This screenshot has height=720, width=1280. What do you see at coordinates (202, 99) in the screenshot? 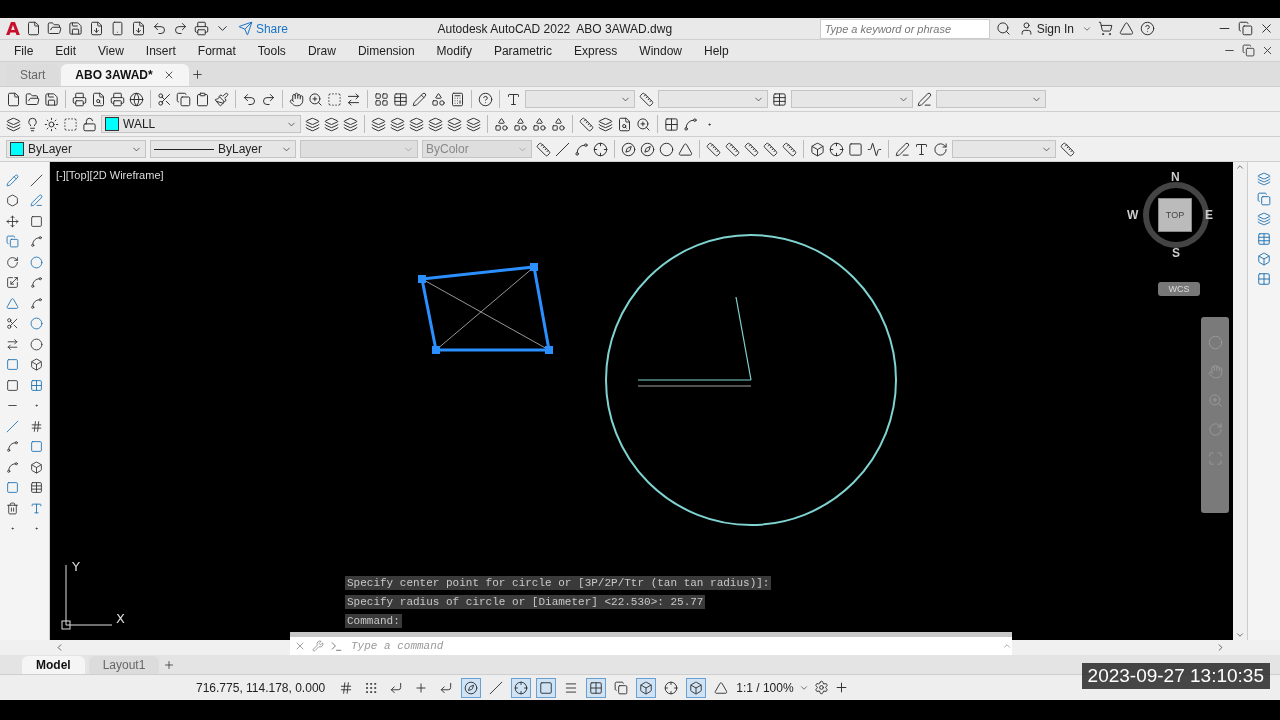
I see `paste-icon` at bounding box center [202, 99].